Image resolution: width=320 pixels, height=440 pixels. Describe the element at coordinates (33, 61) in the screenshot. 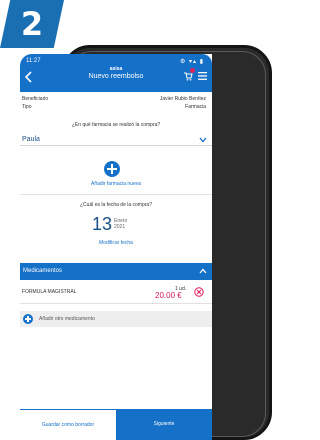

I see `status-time: 11:27` at that location.